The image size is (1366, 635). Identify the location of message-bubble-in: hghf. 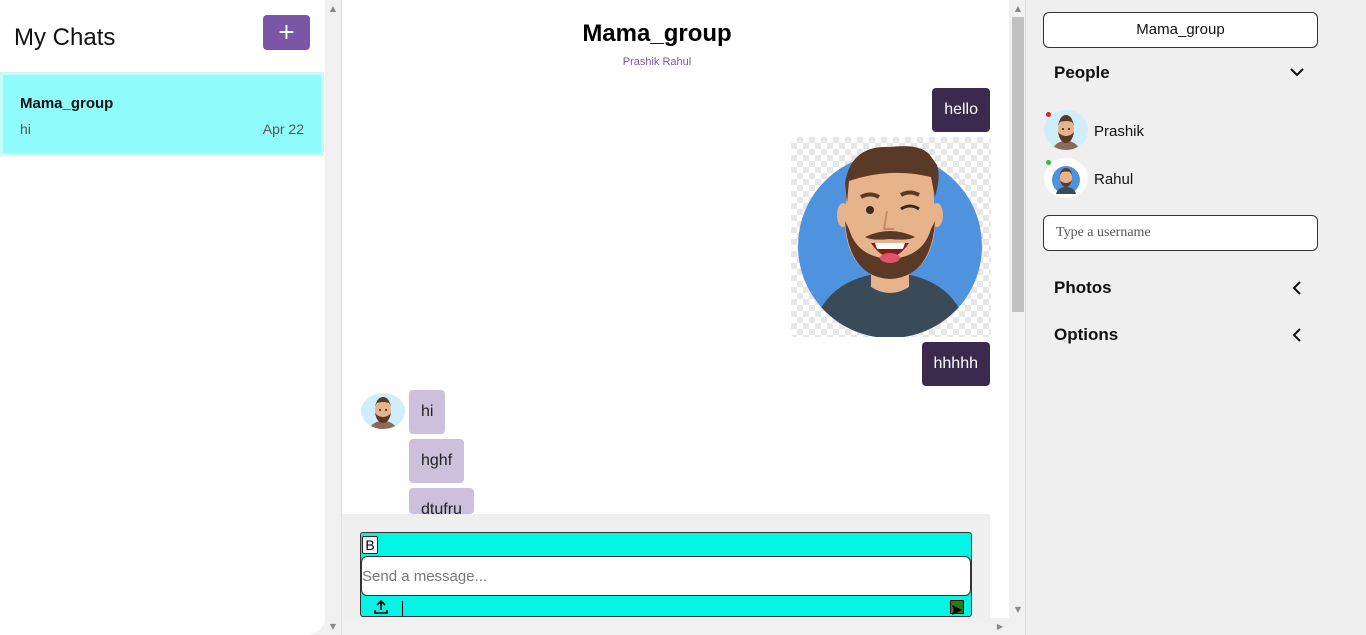
(437, 461).